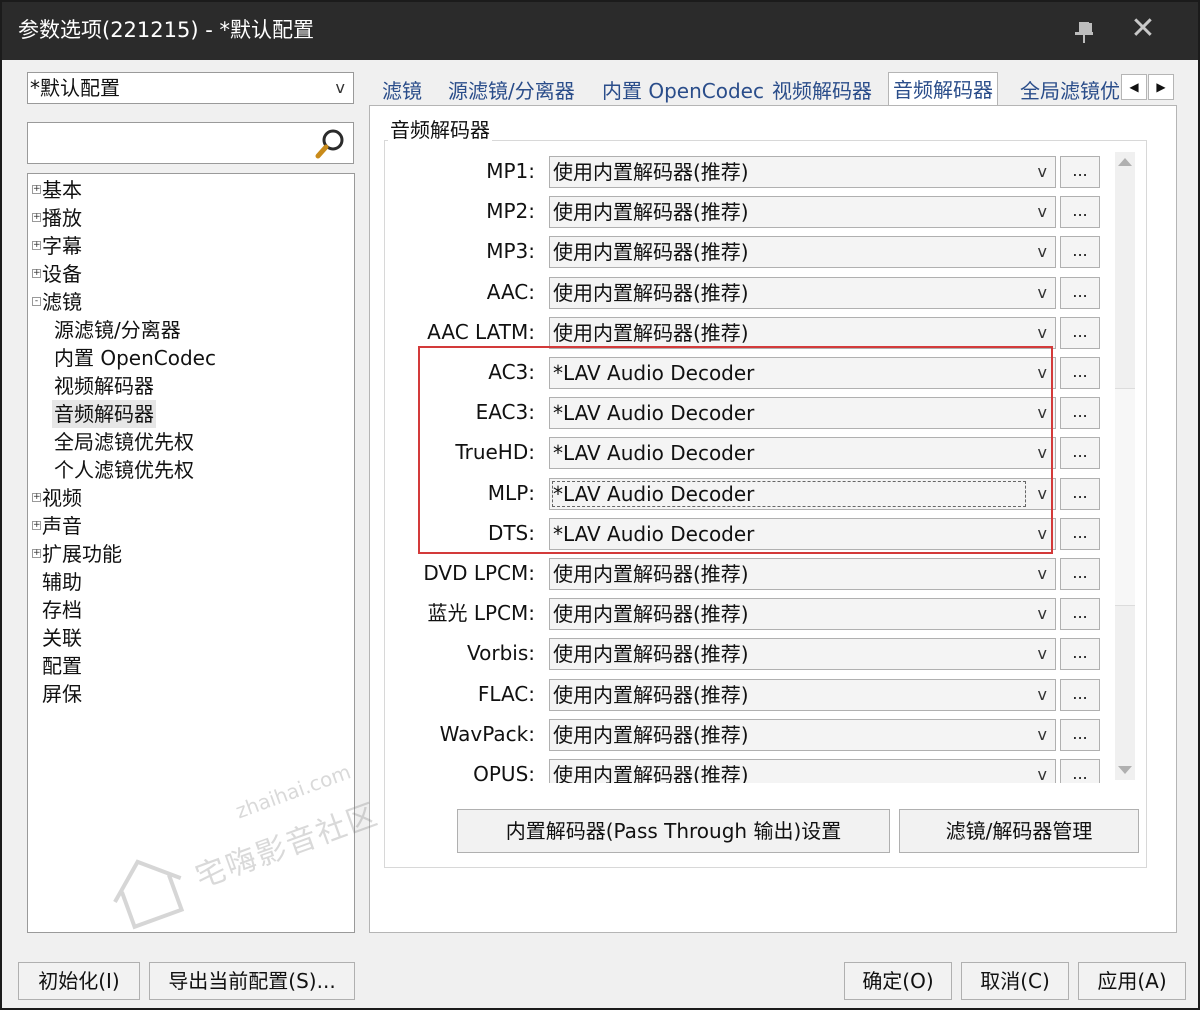  I want to click on scroll-thumb, so click(1125, 497).